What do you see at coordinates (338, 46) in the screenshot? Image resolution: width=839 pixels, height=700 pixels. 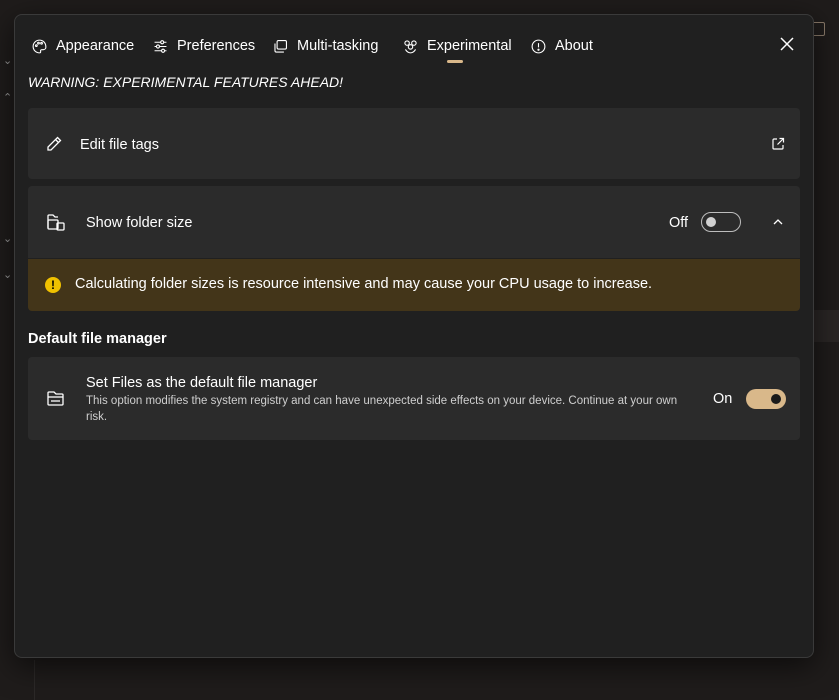 I see `tab-label: Multi-tasking` at bounding box center [338, 46].